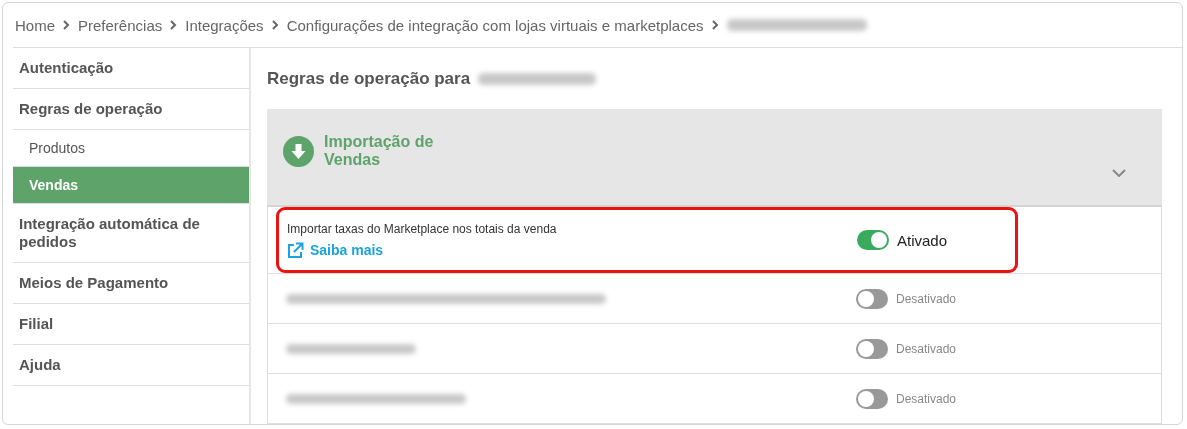 This screenshot has width=1187, height=429. What do you see at coordinates (131, 109) in the screenshot?
I see `sidebar-item: Regras de operação` at bounding box center [131, 109].